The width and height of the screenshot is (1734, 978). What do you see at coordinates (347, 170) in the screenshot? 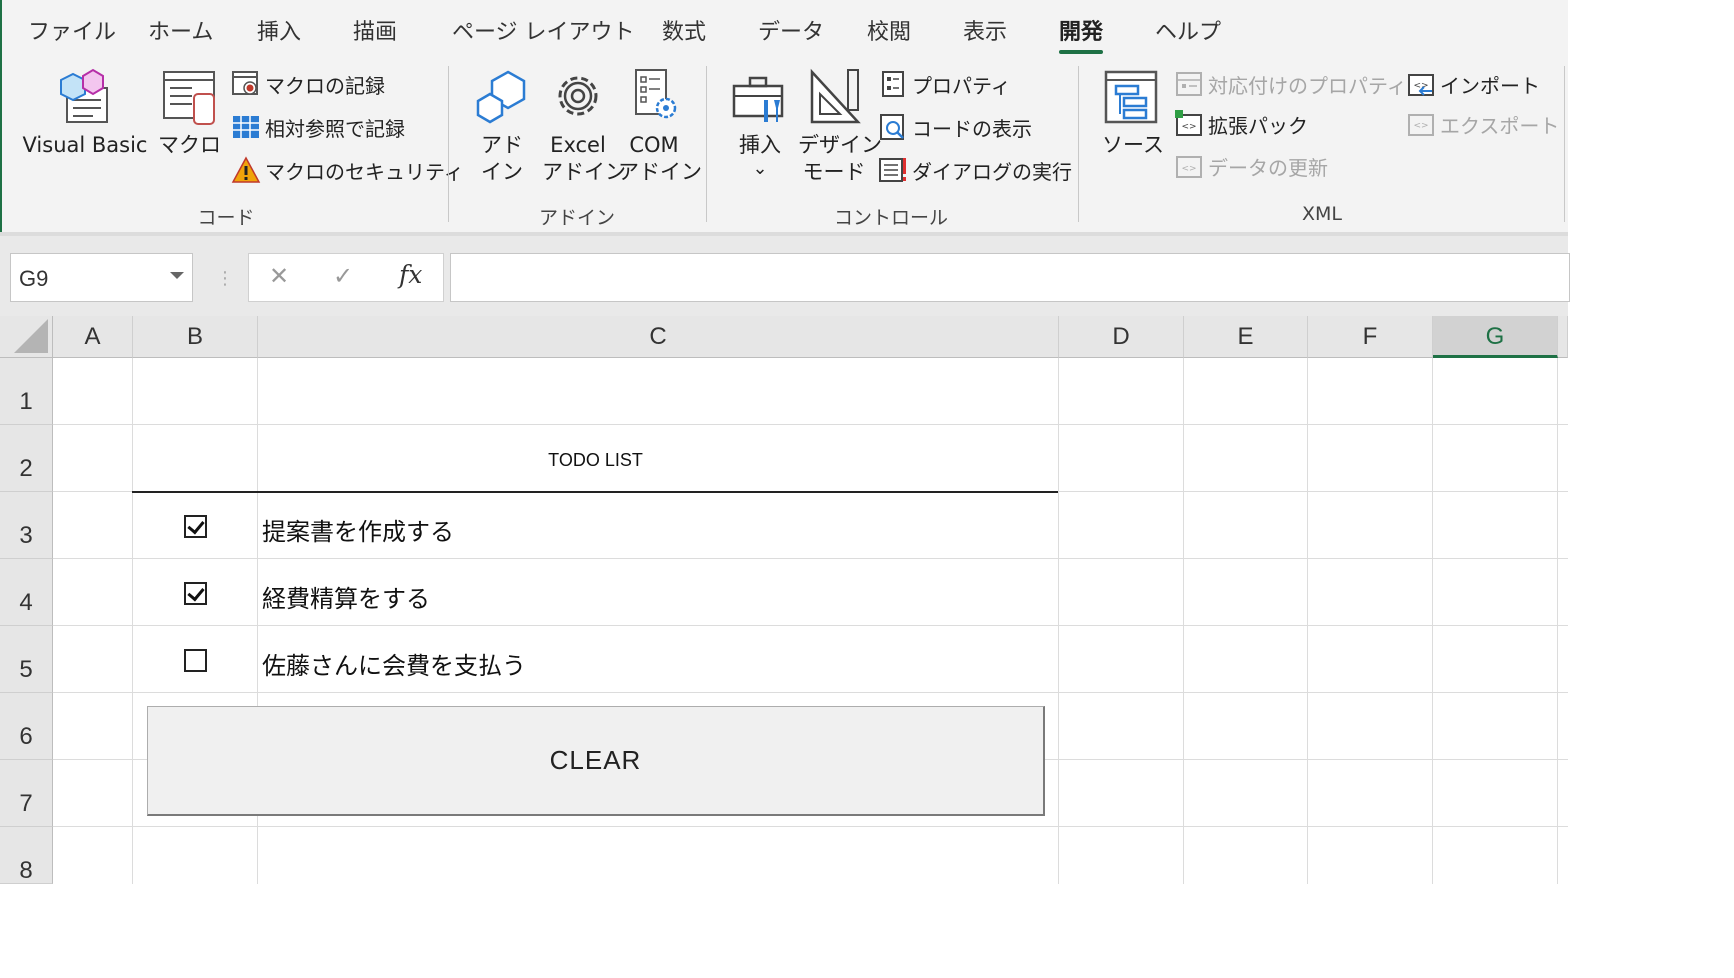
I see `macro-security-button: マクロのセキュリティ` at bounding box center [347, 170].